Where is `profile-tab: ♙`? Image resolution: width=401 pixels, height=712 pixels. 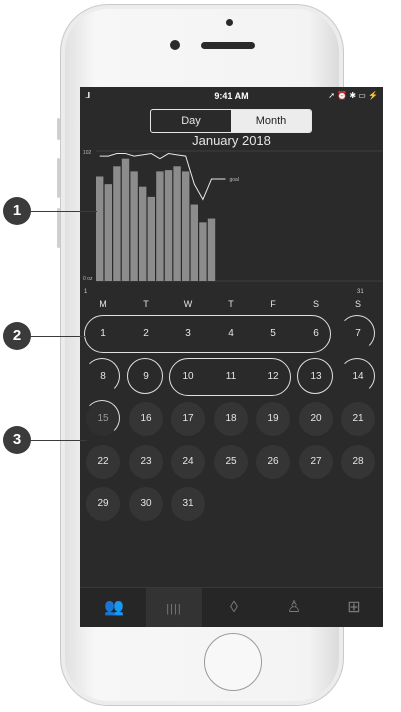 profile-tab: ♙ is located at coordinates (294, 607).